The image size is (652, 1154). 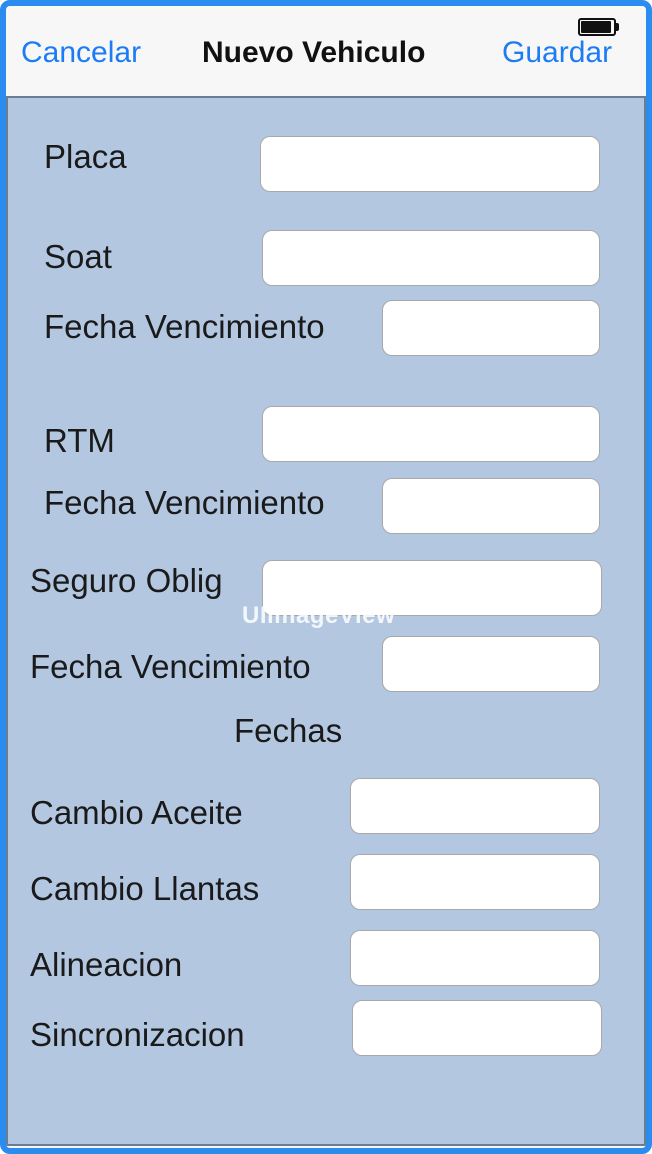 I want to click on navigation-bar: Cancelar Nuevo Vehiculo Guardar, so click(x=326, y=51).